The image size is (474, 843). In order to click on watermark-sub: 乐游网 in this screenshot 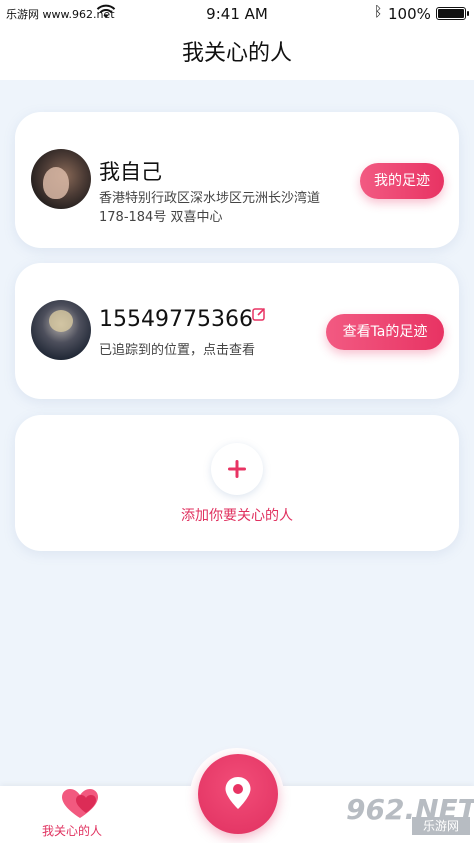, I will do `click(441, 826)`.